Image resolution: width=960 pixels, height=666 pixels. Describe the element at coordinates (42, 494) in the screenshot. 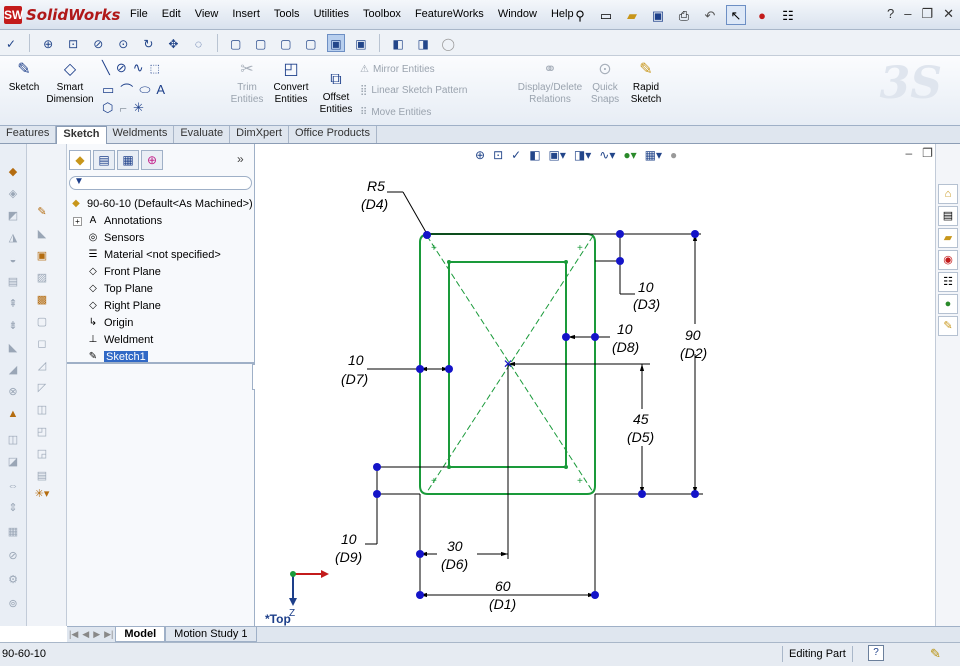

I see `add-relation-icon: ✳▾` at that location.